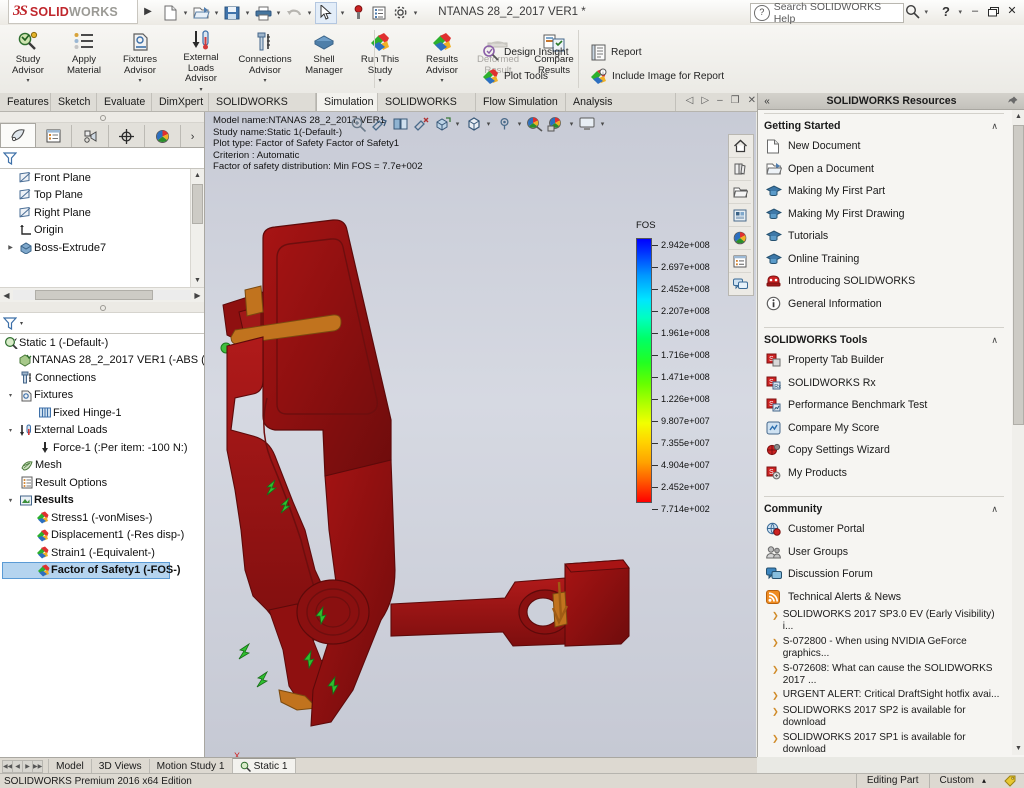 The image size is (1024, 788). What do you see at coordinates (1018, 275) in the screenshot?
I see `task-pane-scroll-thumb` at bounding box center [1018, 275].